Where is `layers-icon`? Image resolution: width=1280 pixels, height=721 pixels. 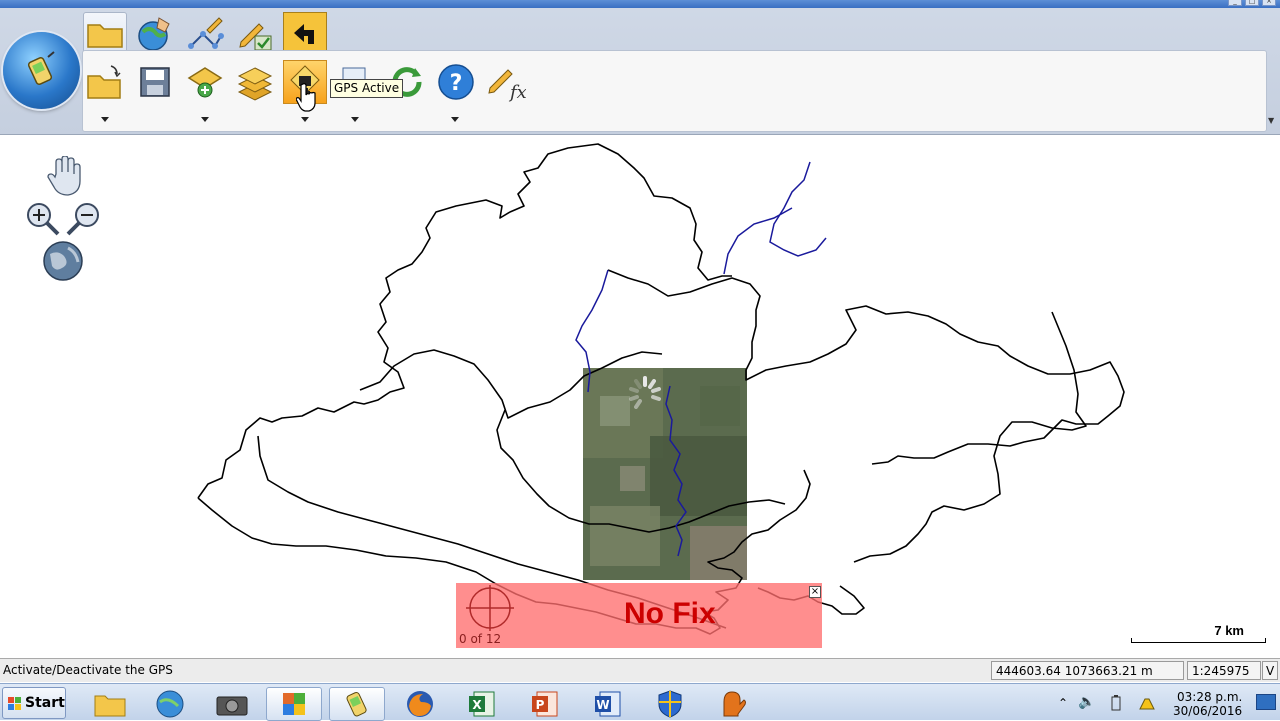
layers-icon is located at coordinates (255, 84).